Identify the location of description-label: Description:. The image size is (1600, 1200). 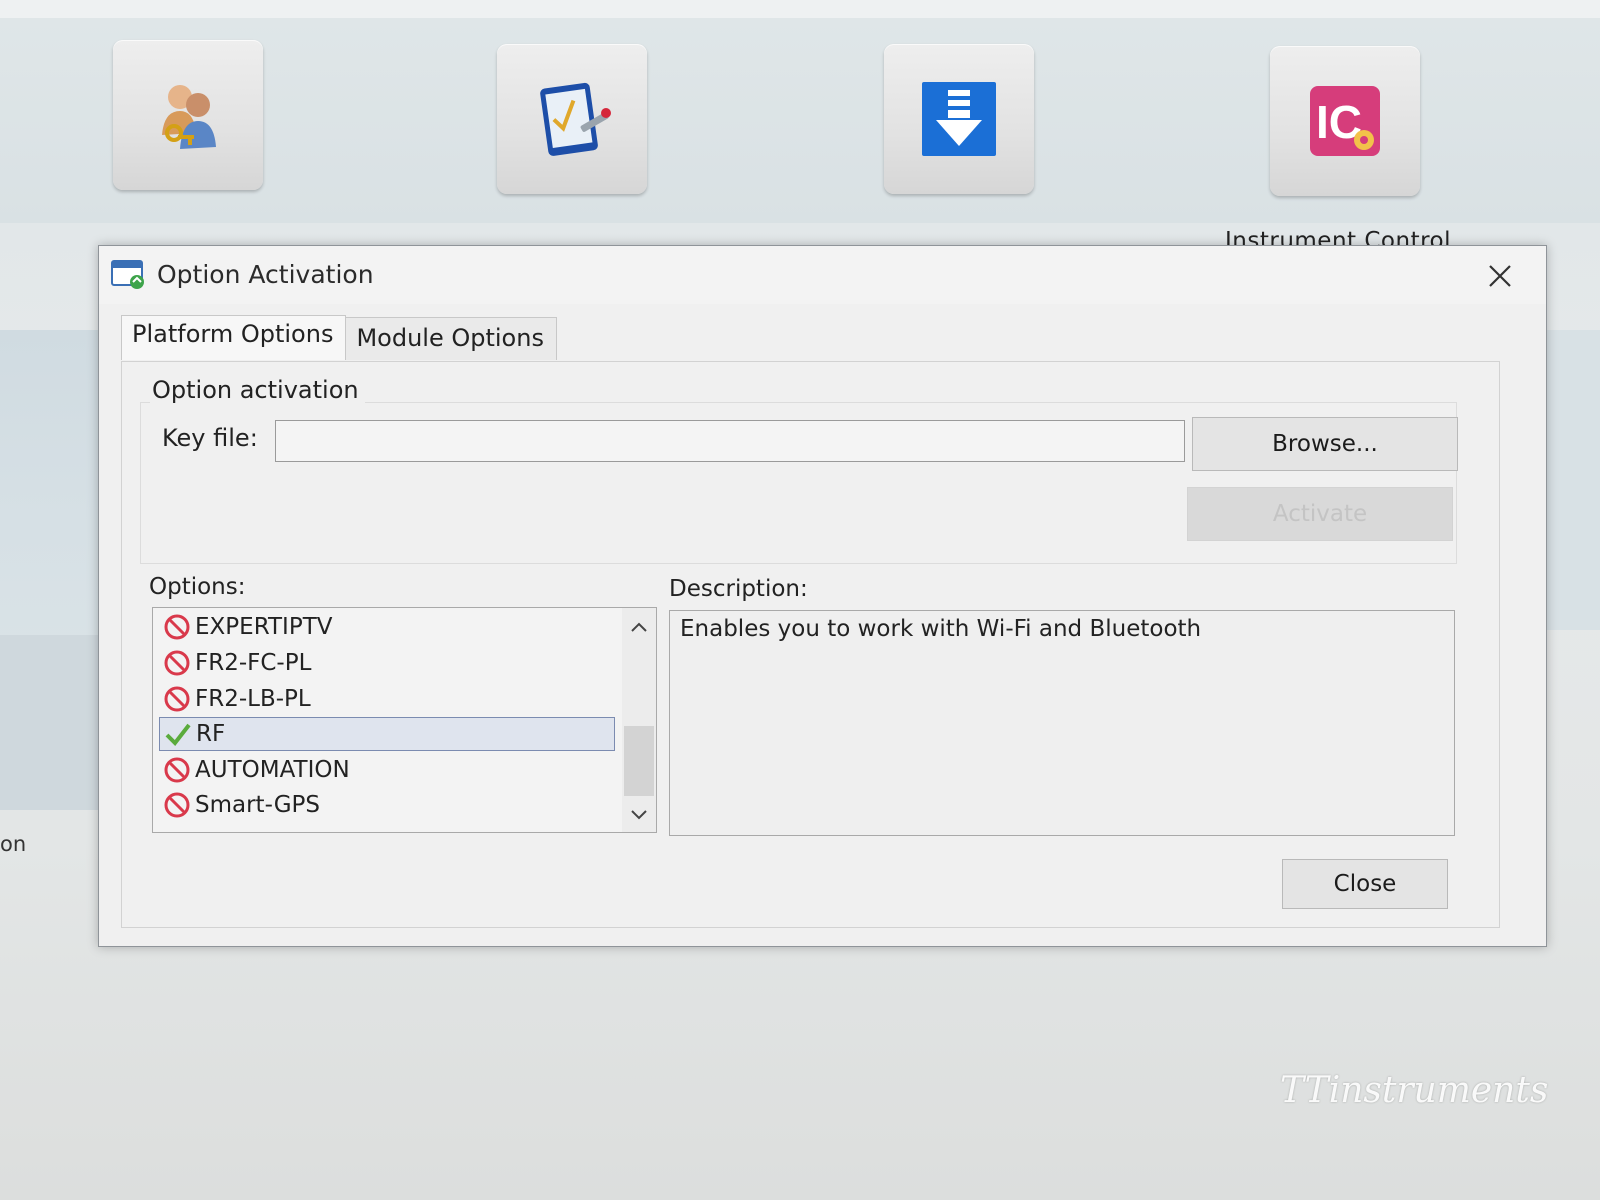
(738, 589).